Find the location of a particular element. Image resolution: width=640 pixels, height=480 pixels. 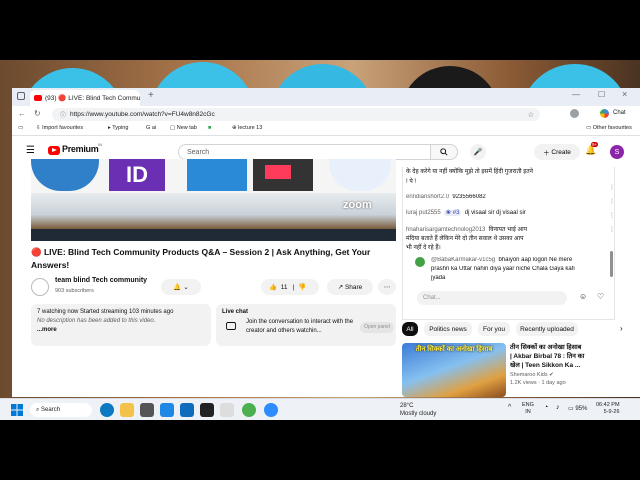

file-explorer-icon is located at coordinates (127, 410).